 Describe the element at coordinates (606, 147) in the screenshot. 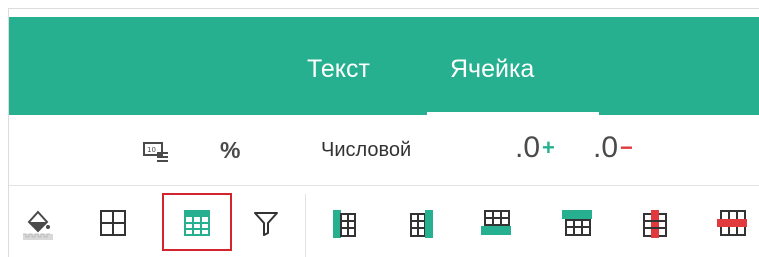

I see `decrease-decimal-digit: .0` at that location.